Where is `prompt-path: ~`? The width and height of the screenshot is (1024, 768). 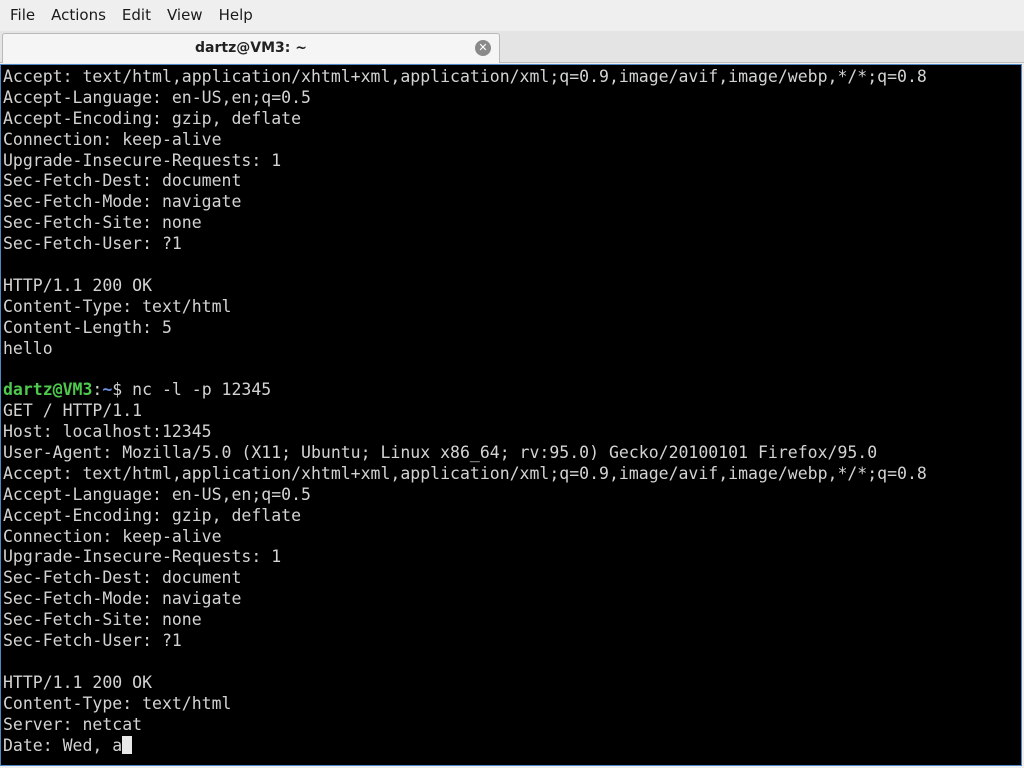
prompt-path: ~ is located at coordinates (107, 390).